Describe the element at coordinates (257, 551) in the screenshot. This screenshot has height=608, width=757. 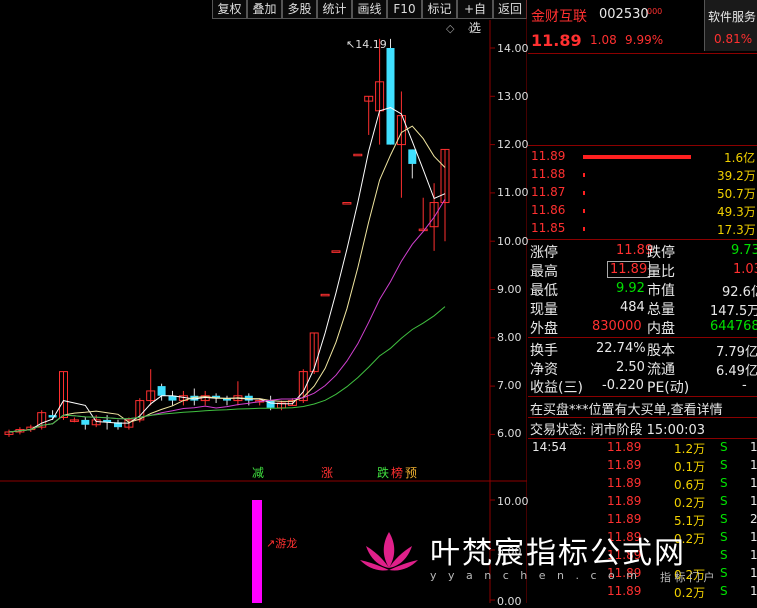
I see `indicator-bar` at that location.